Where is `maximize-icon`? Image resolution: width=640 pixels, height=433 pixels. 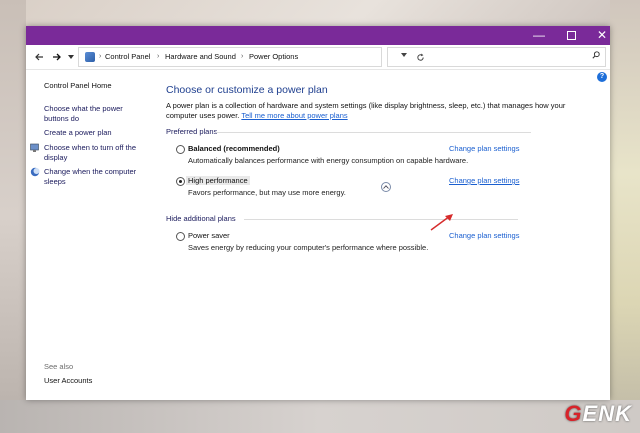
maximize-icon is located at coordinates (571, 36).